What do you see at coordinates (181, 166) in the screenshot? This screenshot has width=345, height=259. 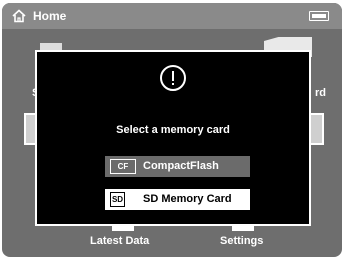 I see `compactflash-label: CompactFlash` at bounding box center [181, 166].